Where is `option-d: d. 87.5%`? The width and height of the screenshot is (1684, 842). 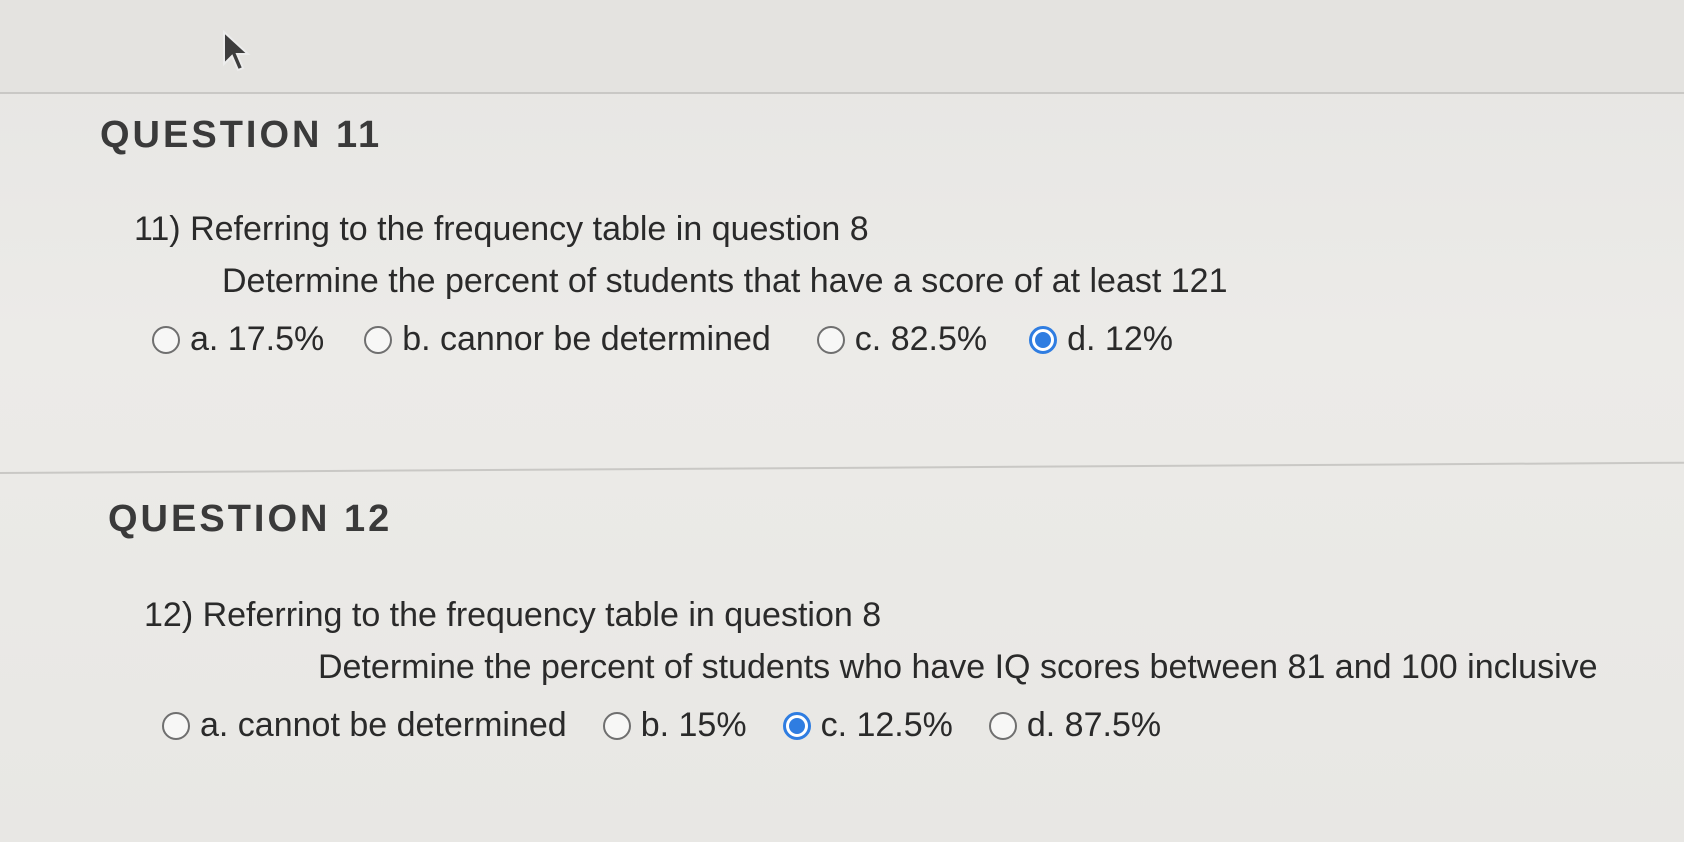
option-d: d. 87.5% is located at coordinates (1075, 725).